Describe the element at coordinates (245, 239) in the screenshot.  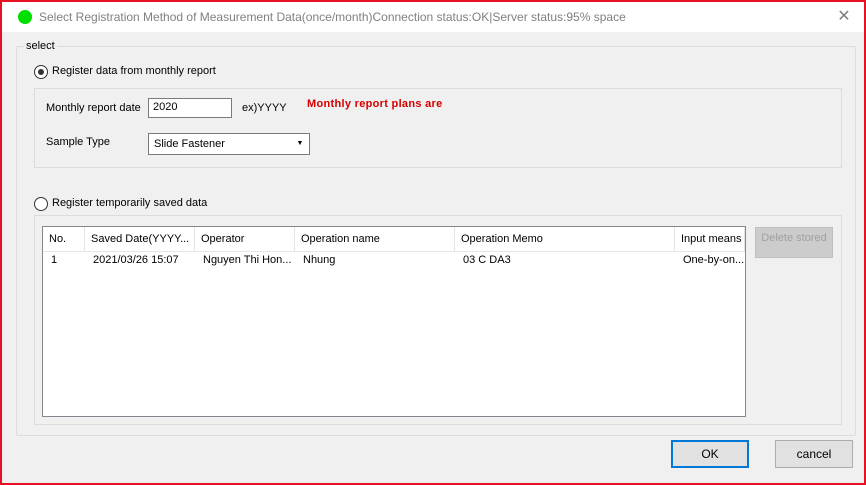
I see `column-header-operator: Operator` at that location.